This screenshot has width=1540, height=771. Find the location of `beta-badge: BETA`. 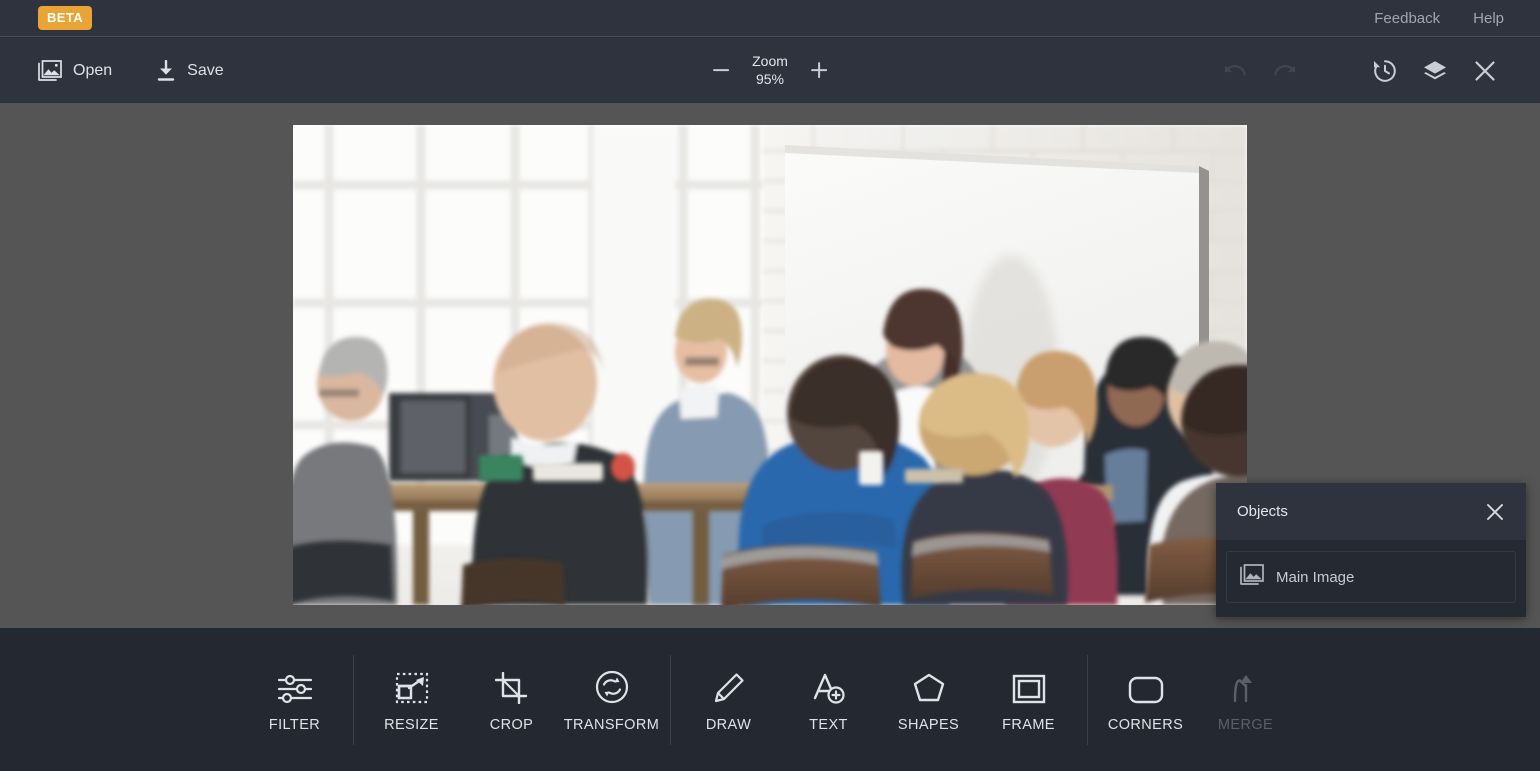

beta-badge: BETA is located at coordinates (65, 18).